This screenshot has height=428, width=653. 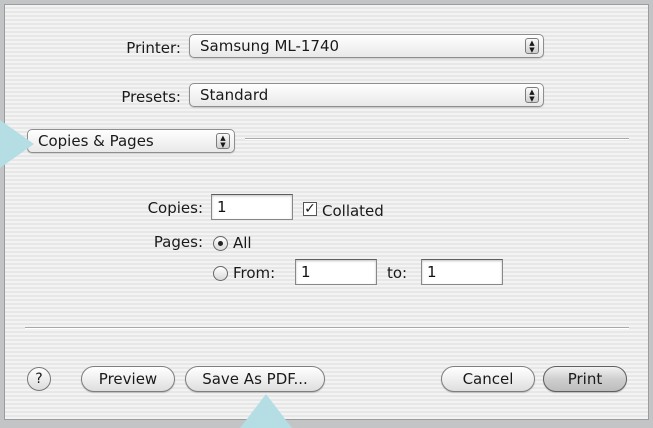 What do you see at coordinates (178, 242) in the screenshot?
I see `pages-label: Pages:` at bounding box center [178, 242].